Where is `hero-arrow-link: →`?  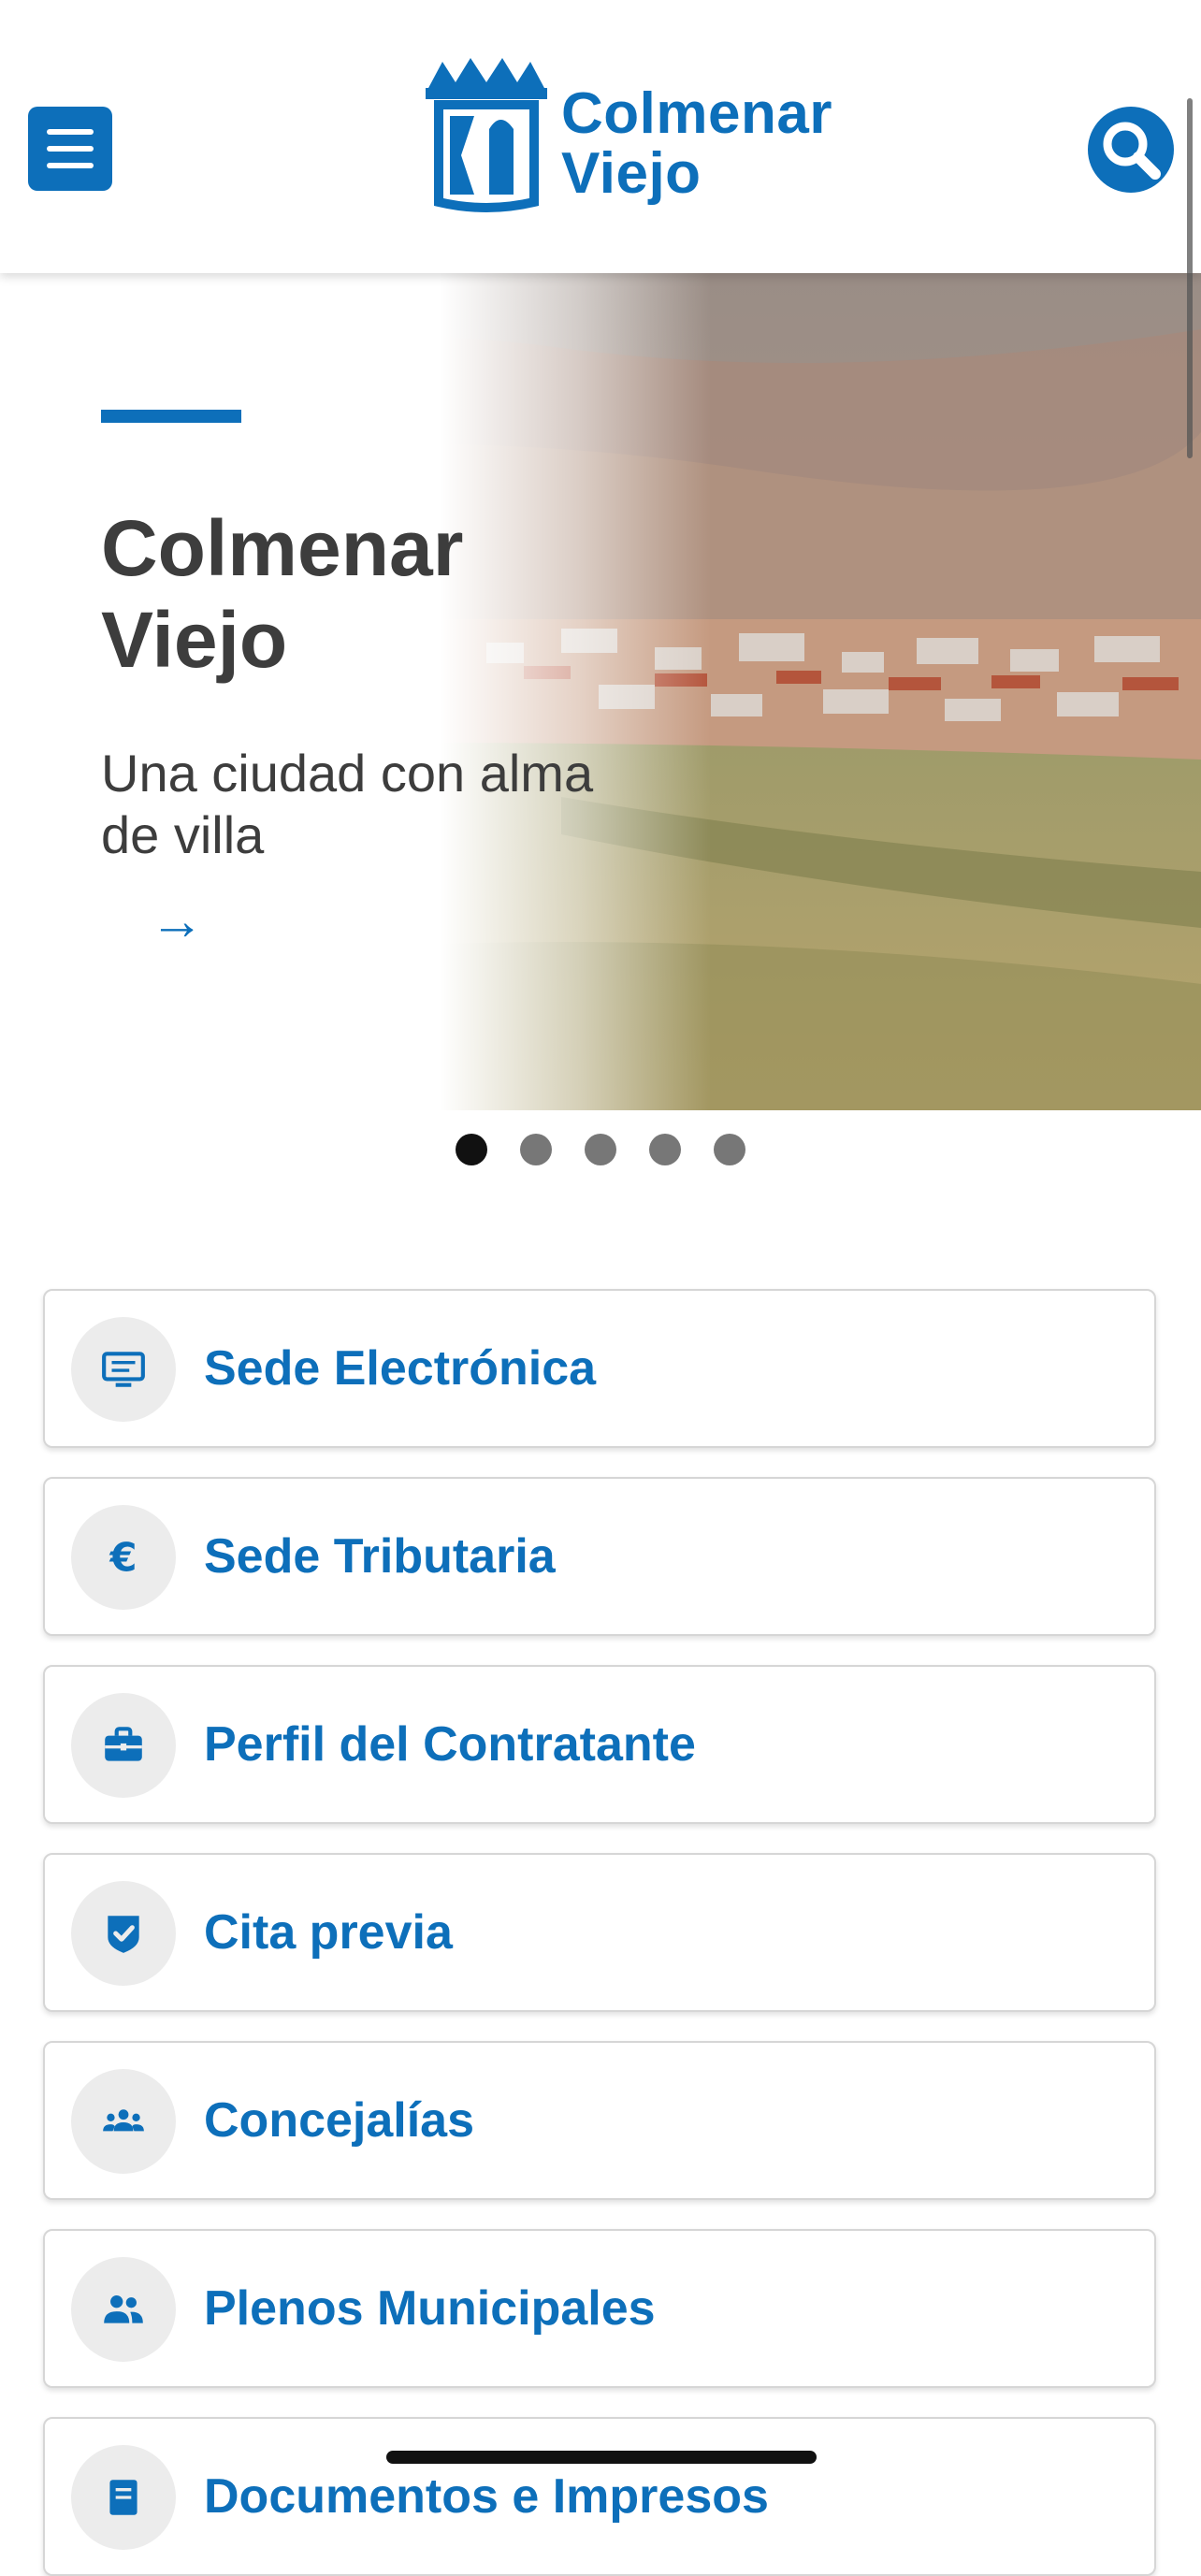 hero-arrow-link: → is located at coordinates (177, 921).